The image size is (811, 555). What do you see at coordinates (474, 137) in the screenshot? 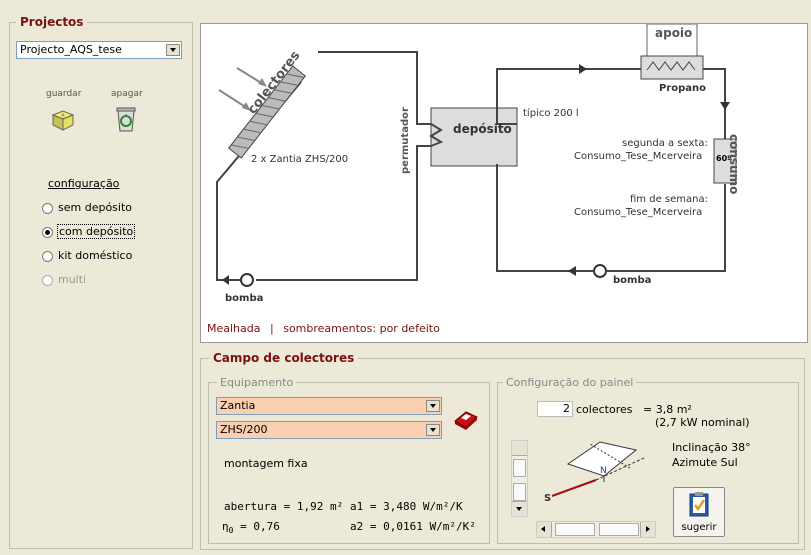
I see `tank-box` at bounding box center [474, 137].